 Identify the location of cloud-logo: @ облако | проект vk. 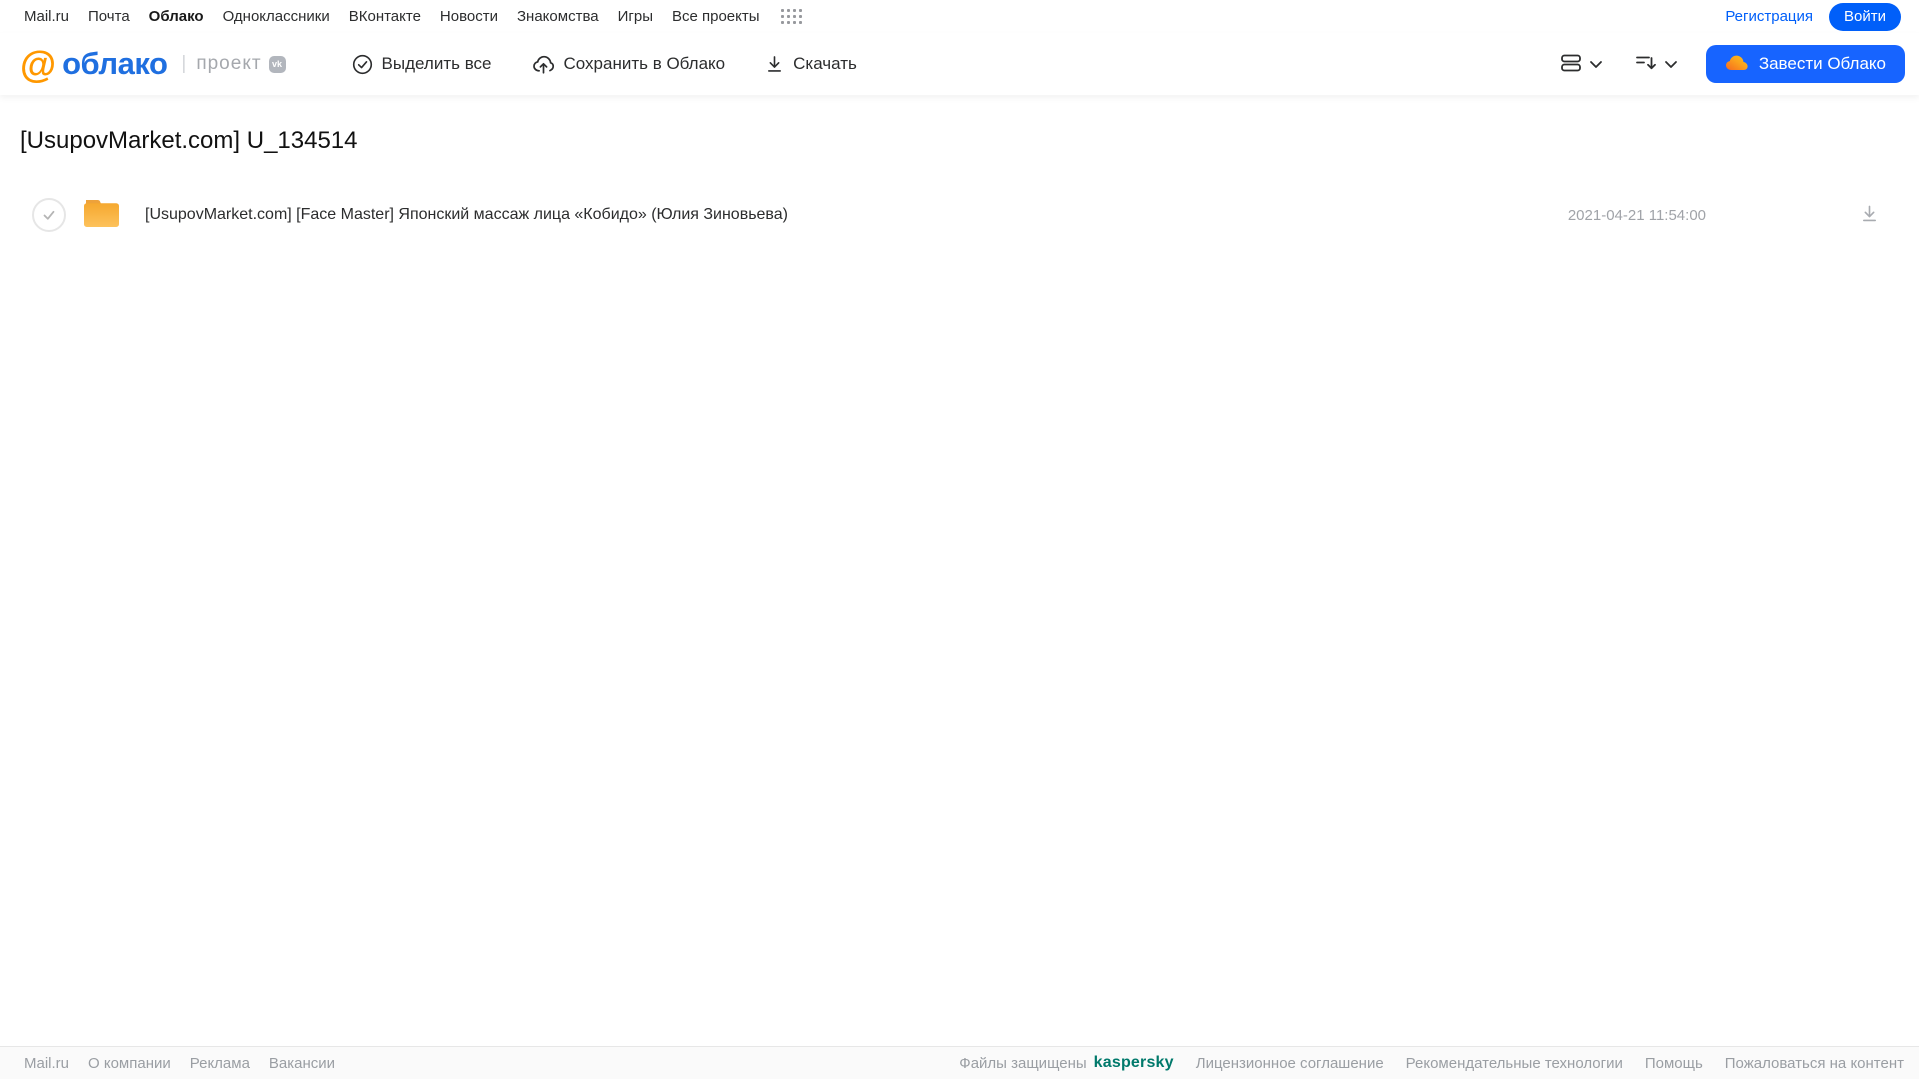
(153, 64).